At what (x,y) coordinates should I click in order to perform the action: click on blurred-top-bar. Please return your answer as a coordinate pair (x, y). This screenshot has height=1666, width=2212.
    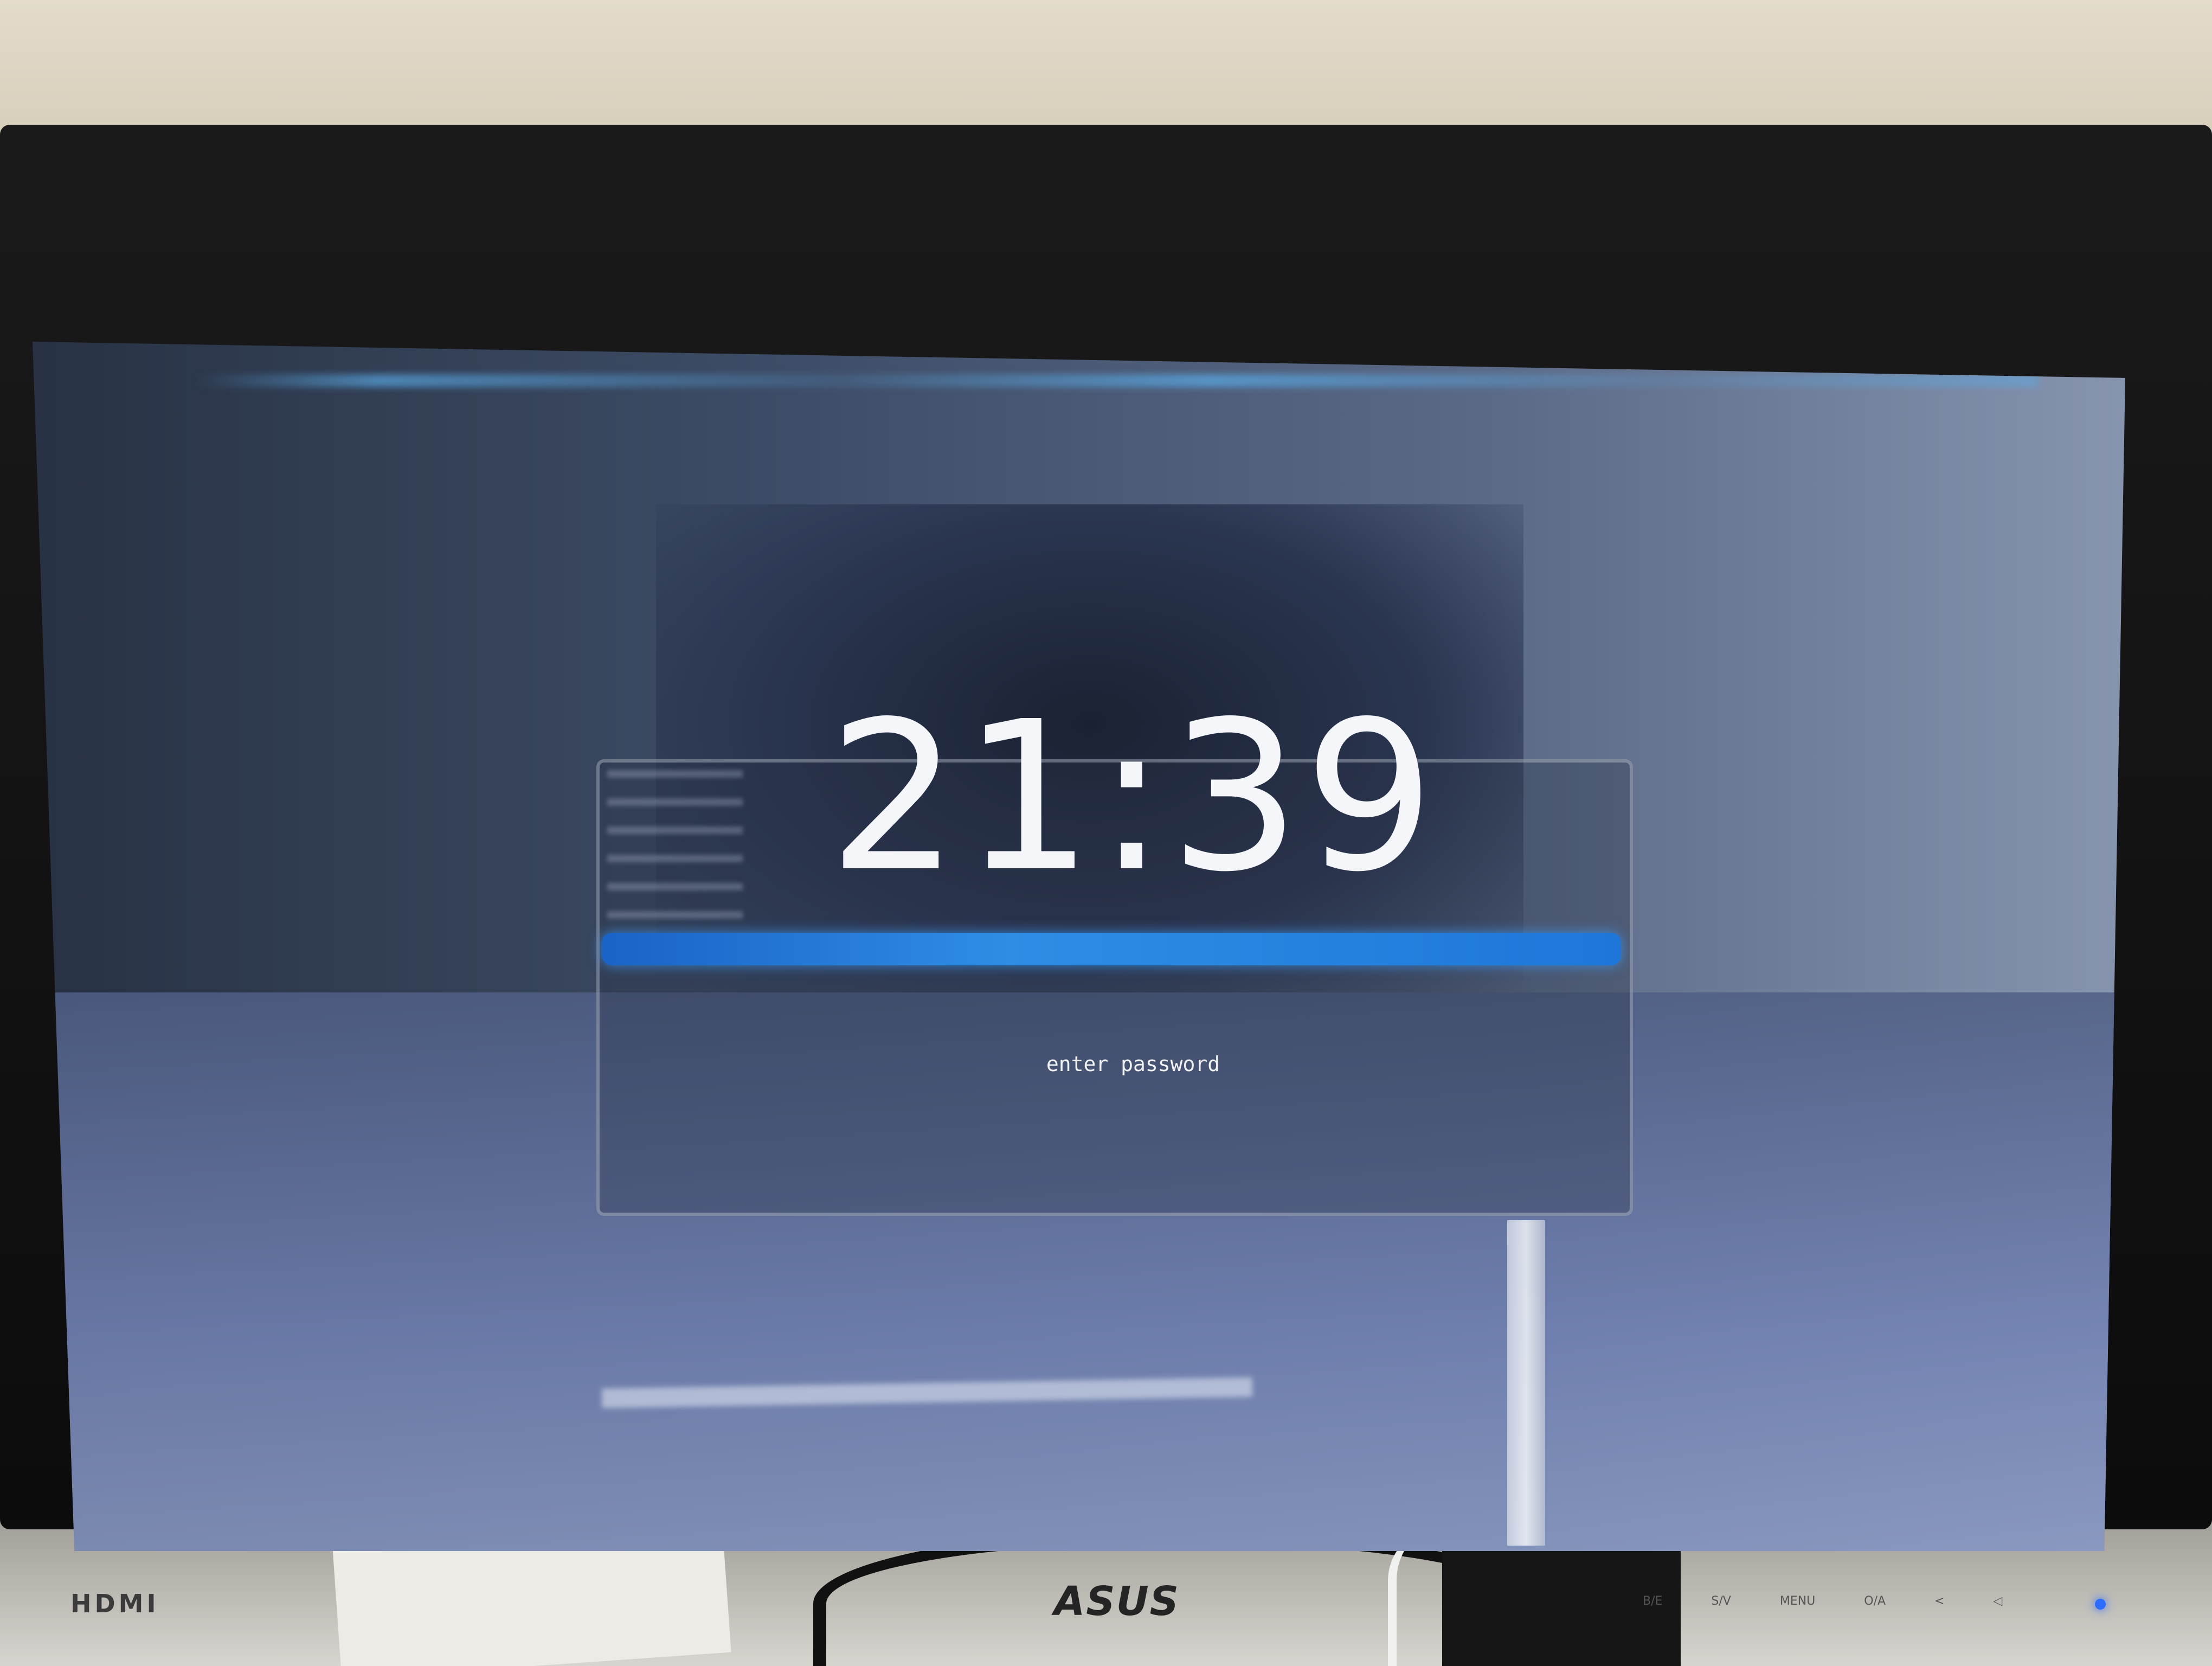
    Looking at the image, I should click on (1117, 380).